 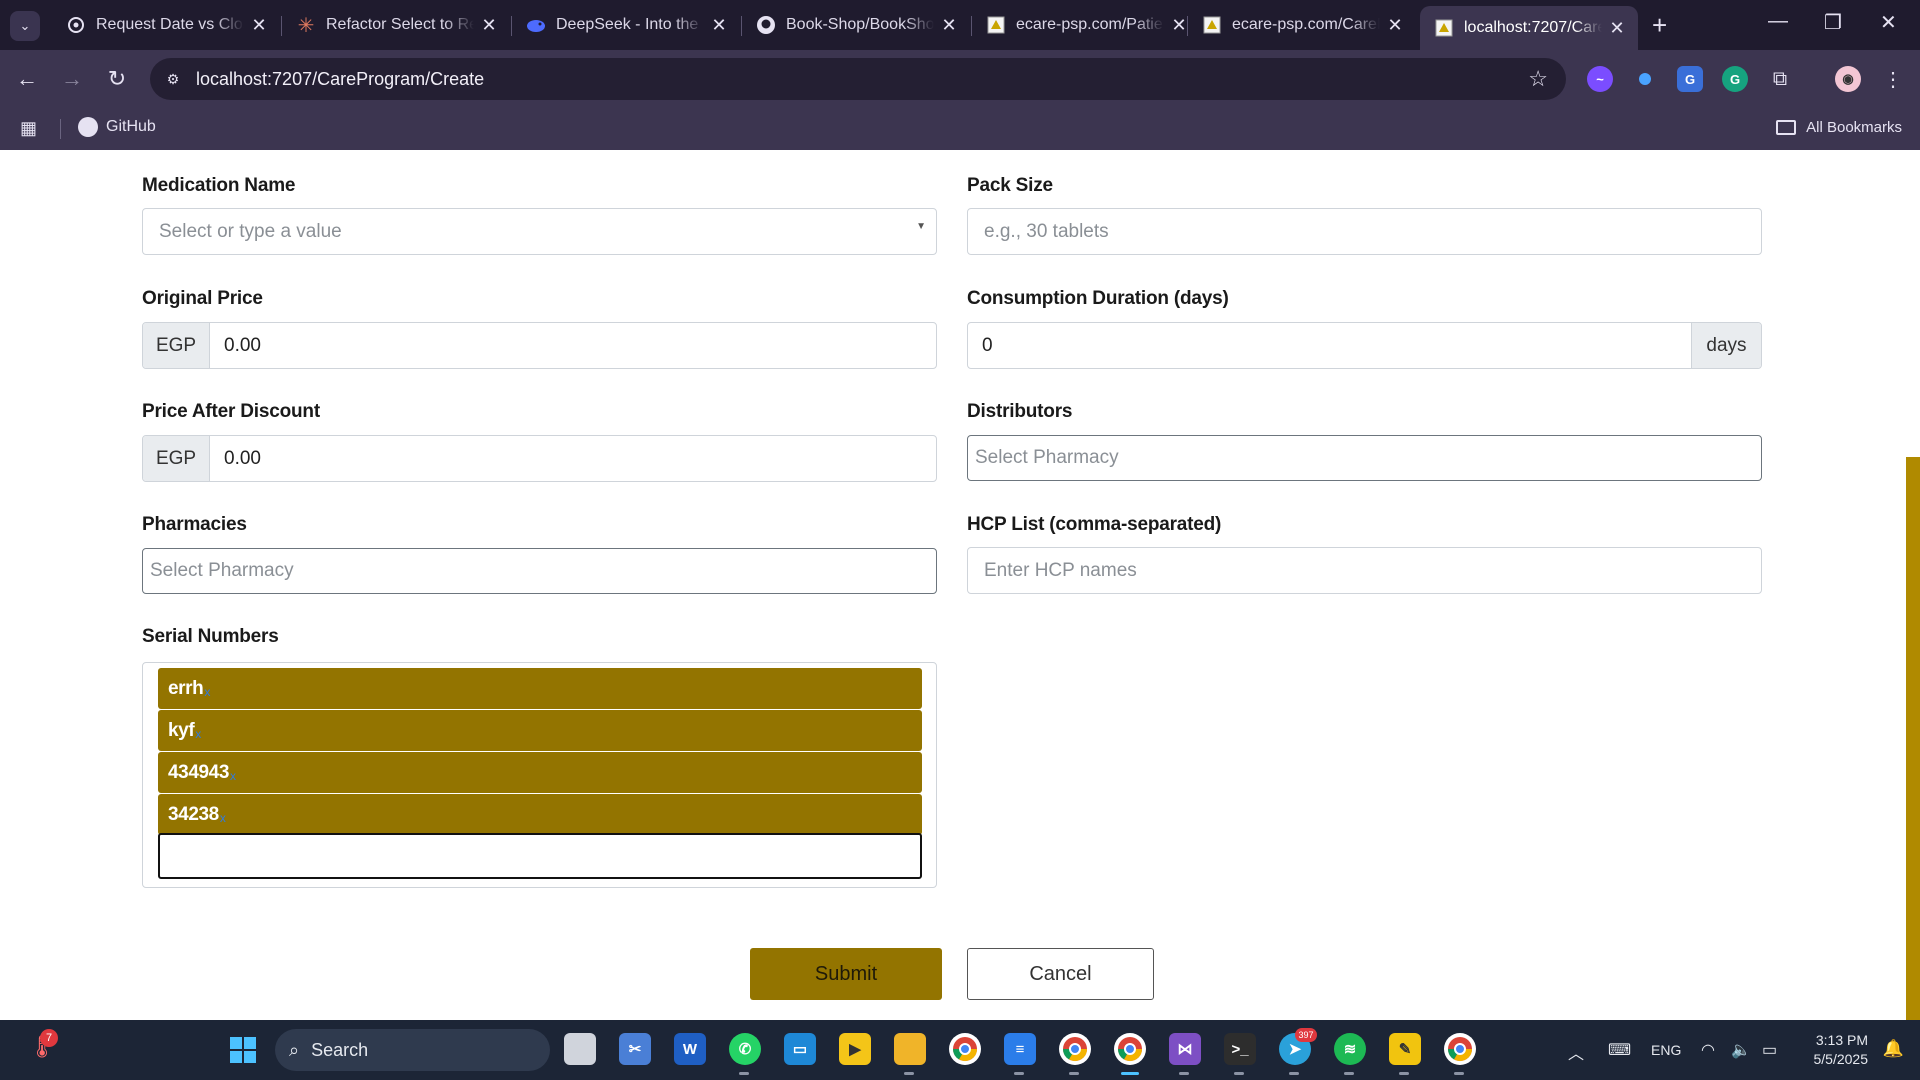 I want to click on pack-size-input: e.g., 30 tablets, so click(x=1364, y=231).